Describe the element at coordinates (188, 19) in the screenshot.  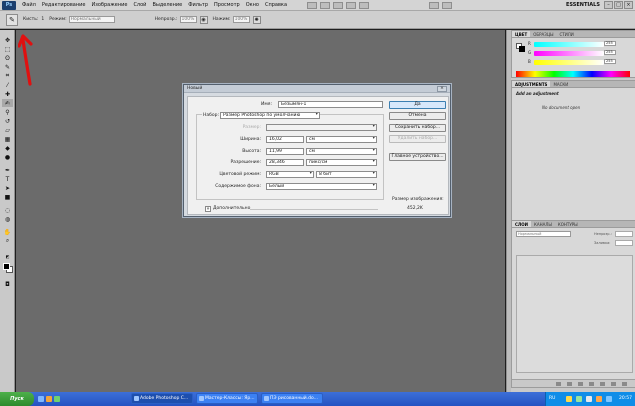
I see `opacity-field: 100%` at that location.